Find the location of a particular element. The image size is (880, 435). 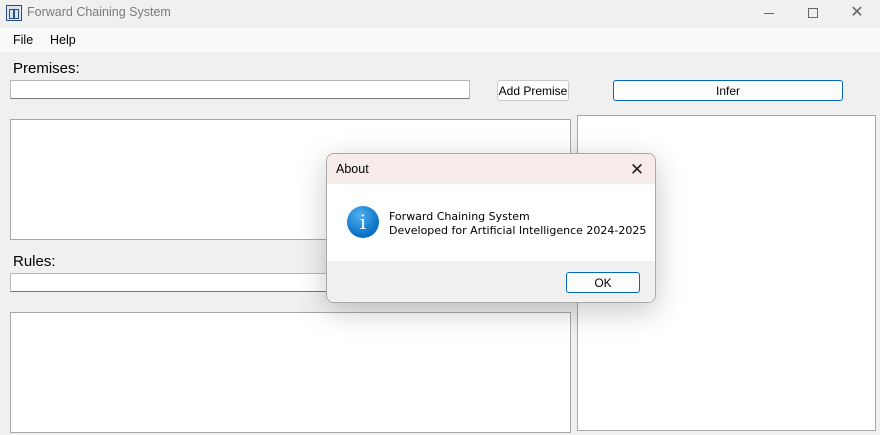

dialog-close-button: ✕ is located at coordinates (637, 169).